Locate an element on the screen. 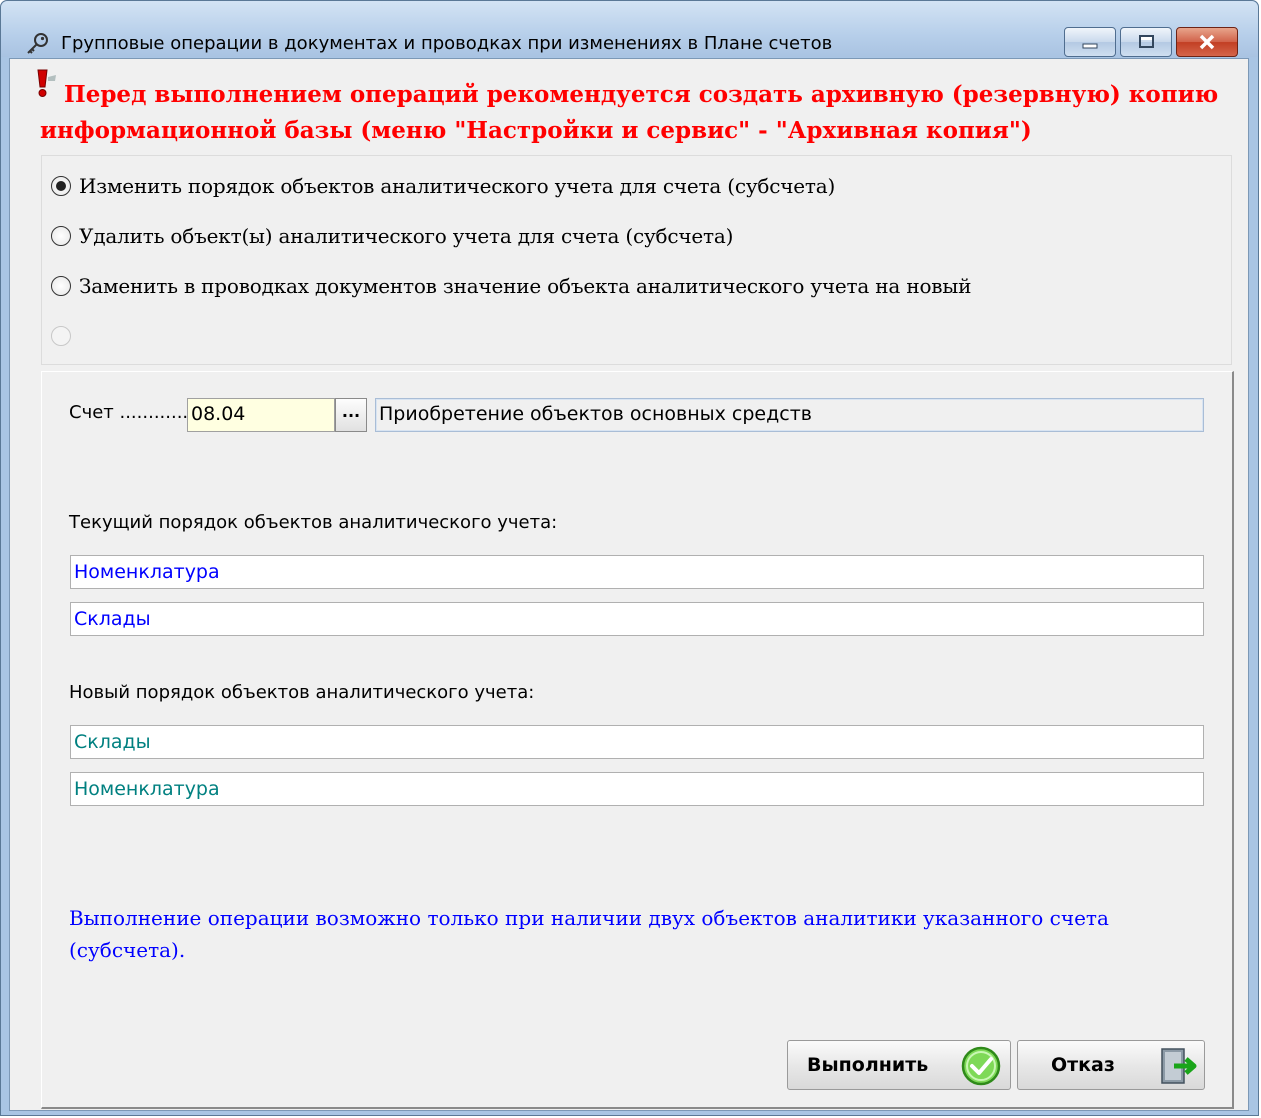  radio-disabled-option is located at coordinates (65, 336).